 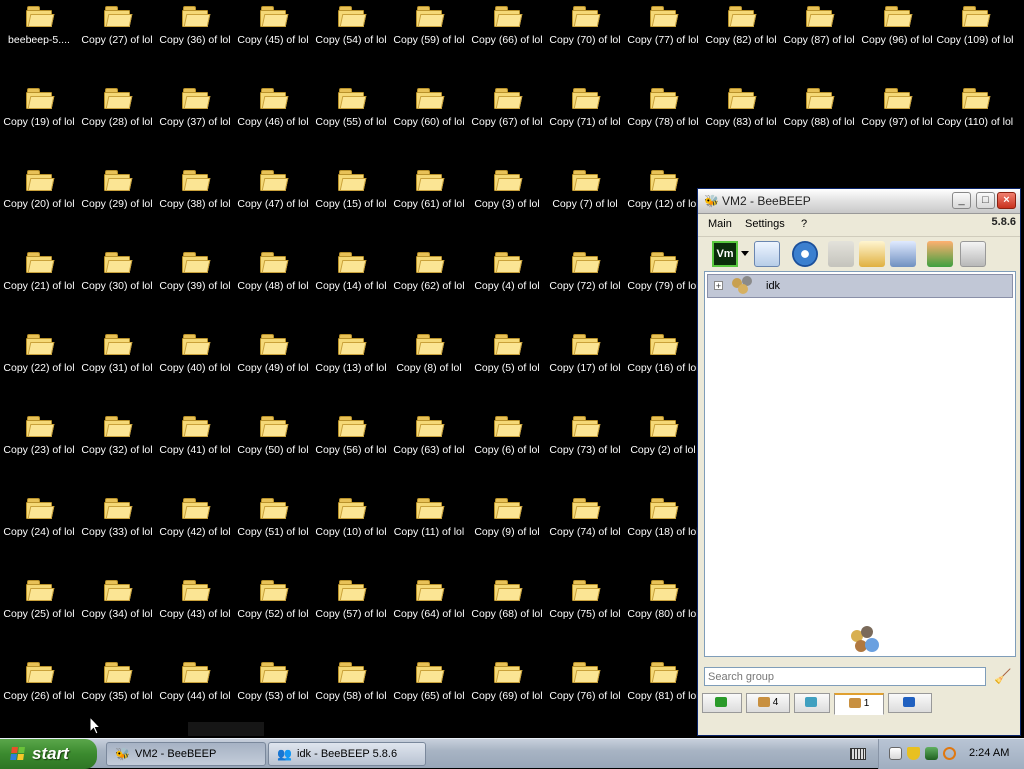 I want to click on desktop-folder-item: Copy (67) of lol, so click(x=507, y=105).